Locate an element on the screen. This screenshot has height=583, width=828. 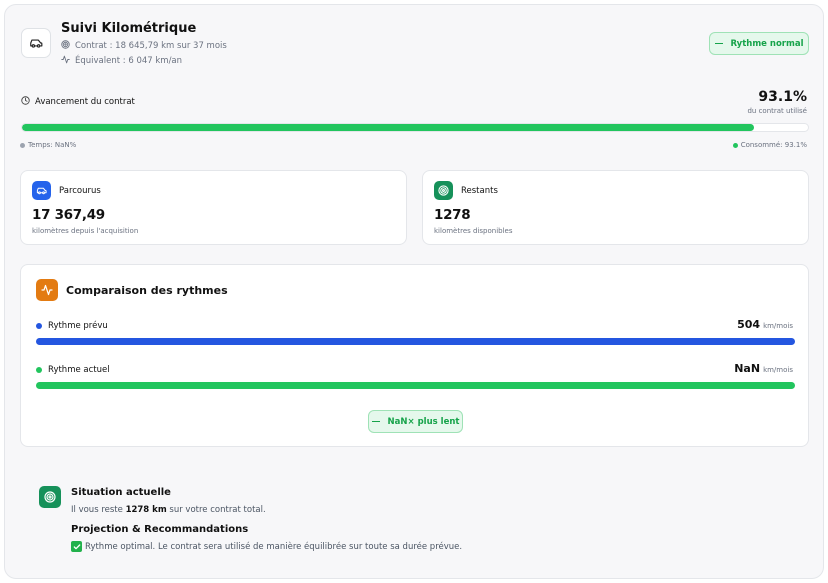
stat-value: 1278 is located at coordinates (452, 215).